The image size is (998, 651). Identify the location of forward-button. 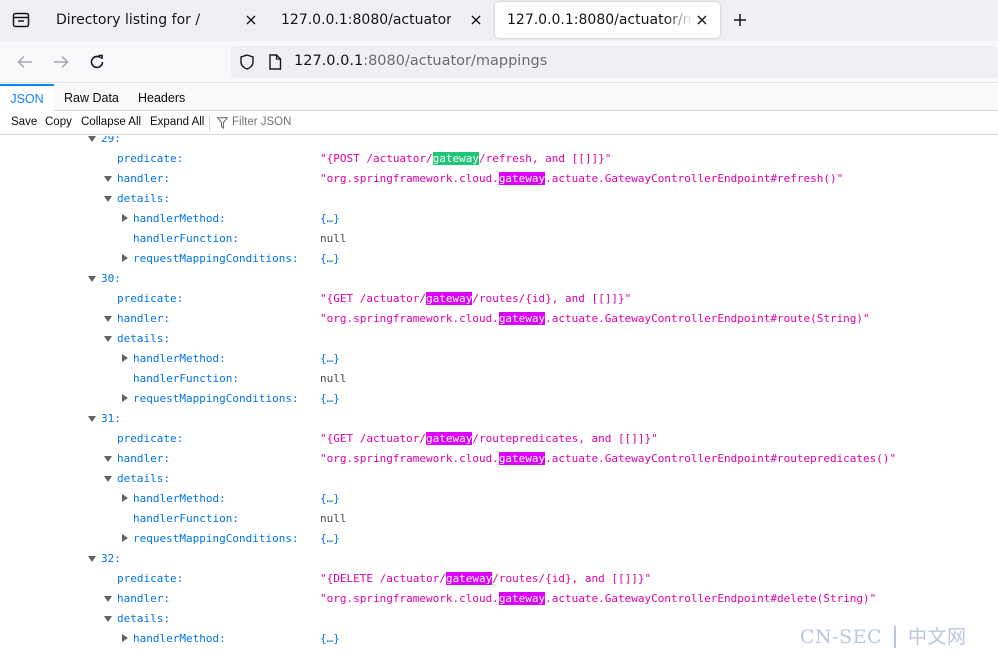
(61, 62).